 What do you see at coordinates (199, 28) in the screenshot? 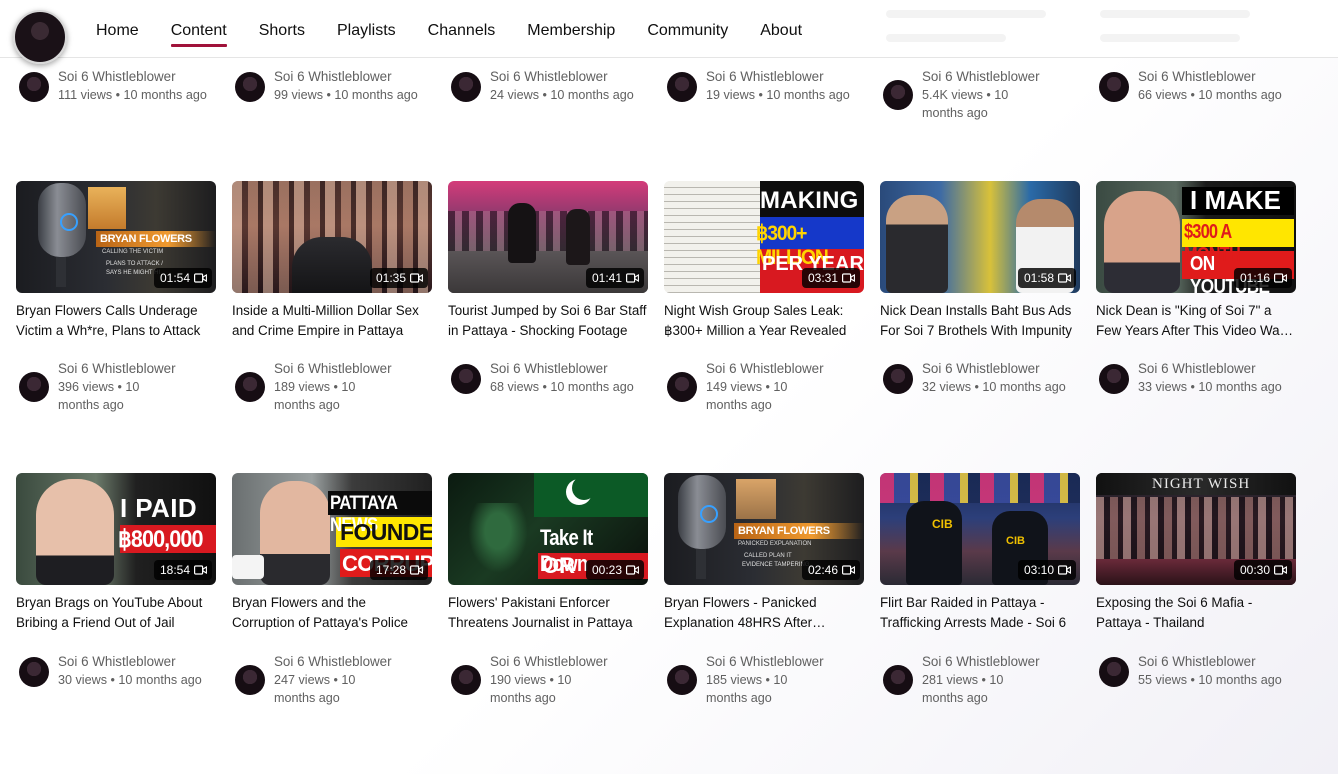
I see `tab-content: Content` at bounding box center [199, 28].